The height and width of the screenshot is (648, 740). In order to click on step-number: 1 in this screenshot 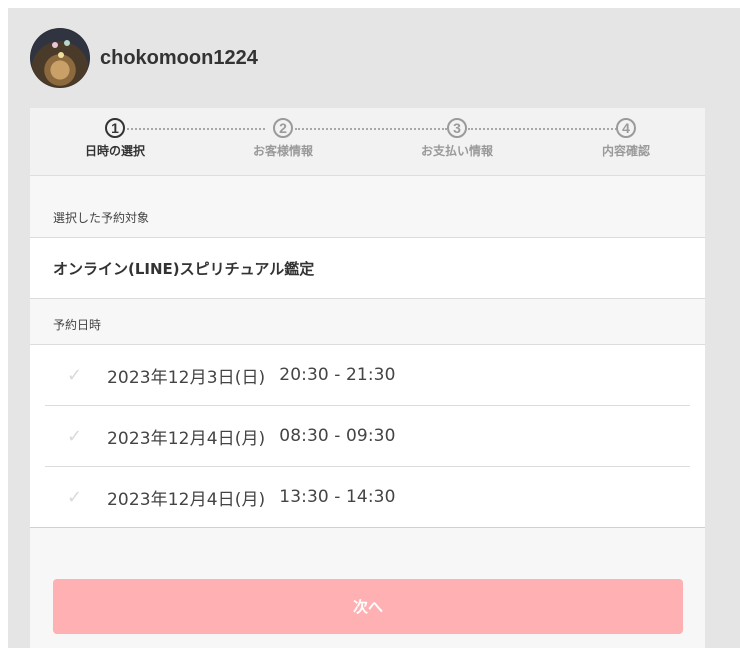, I will do `click(115, 128)`.